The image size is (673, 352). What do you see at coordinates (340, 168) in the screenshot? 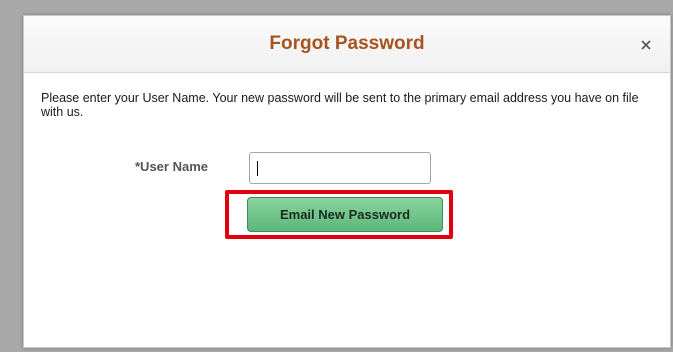
I see `username-input` at bounding box center [340, 168].